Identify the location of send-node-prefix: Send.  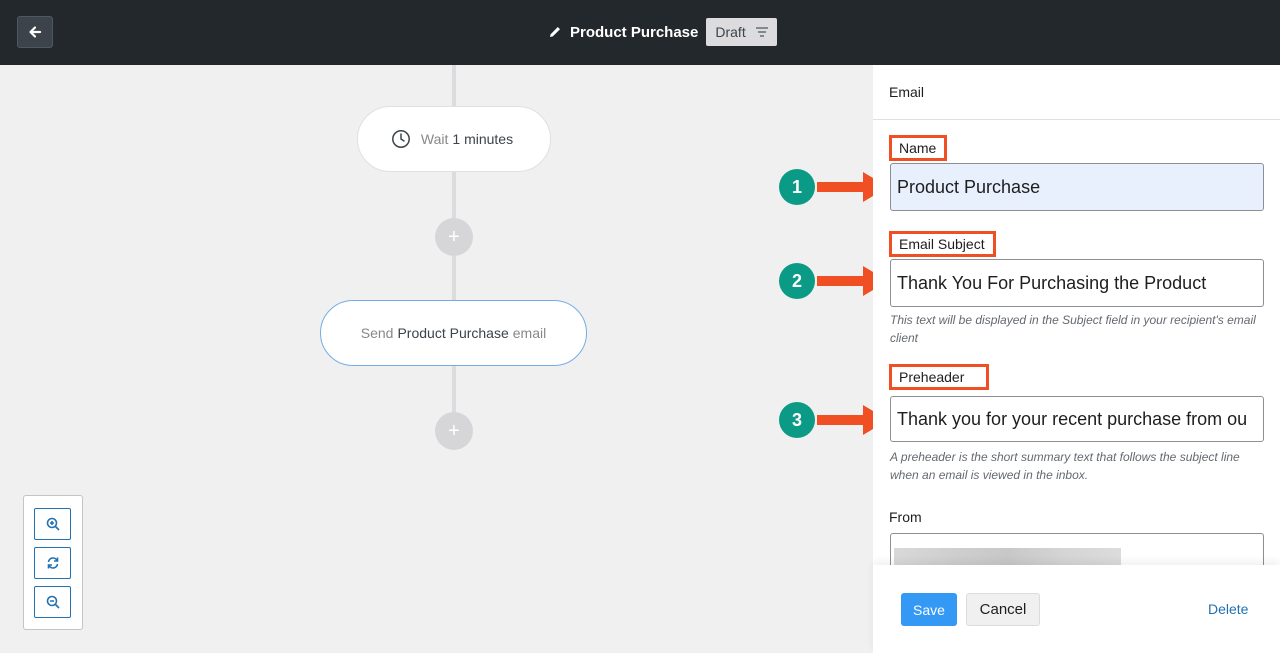
(377, 333).